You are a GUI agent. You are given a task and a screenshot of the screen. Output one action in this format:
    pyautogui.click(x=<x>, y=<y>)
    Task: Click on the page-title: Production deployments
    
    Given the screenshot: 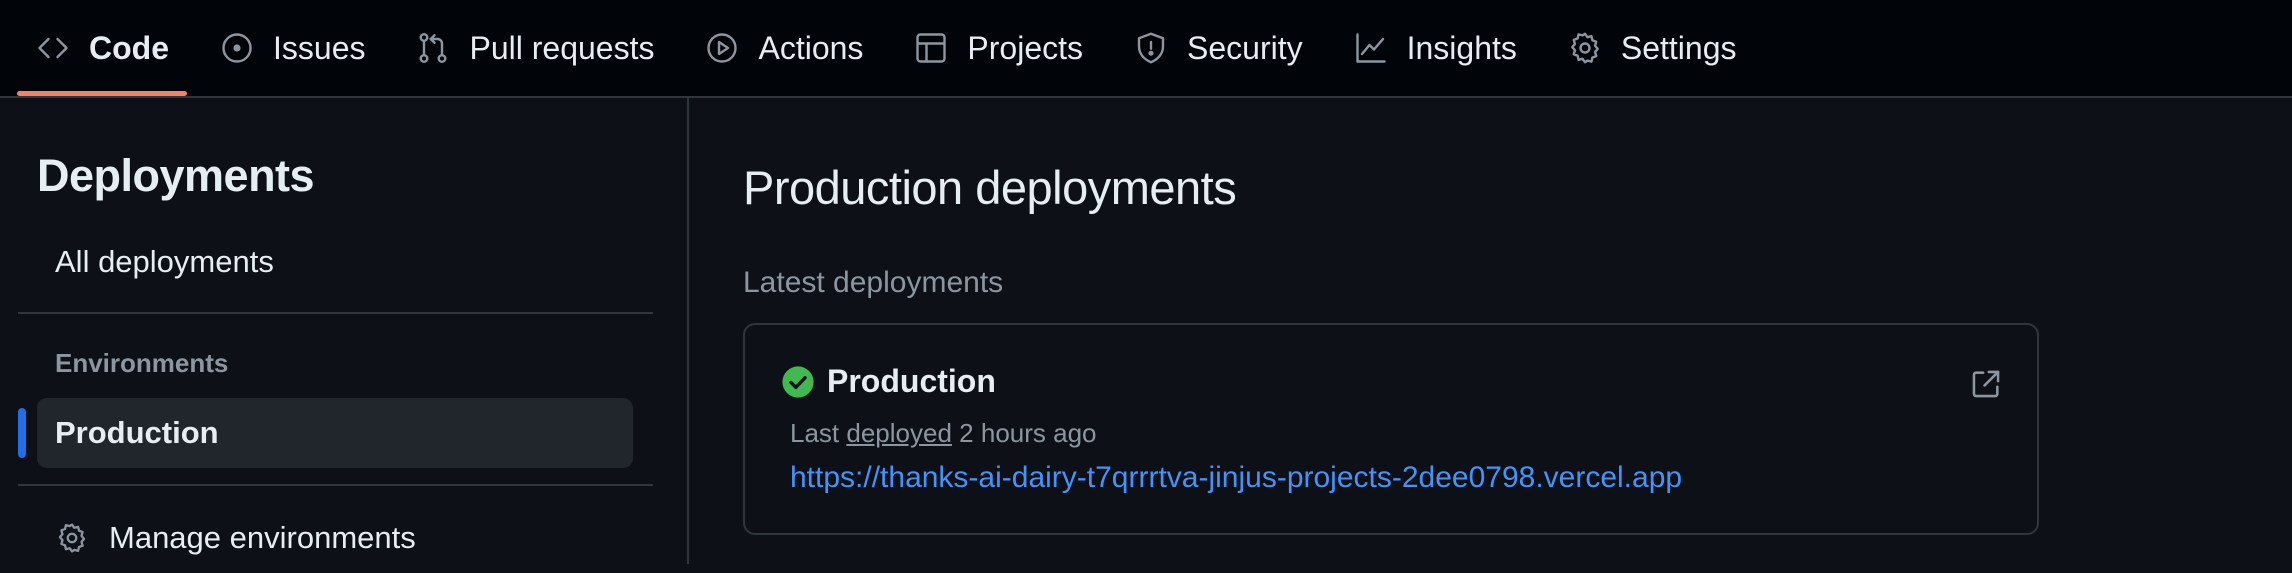 What is the action you would take?
    pyautogui.click(x=990, y=187)
    